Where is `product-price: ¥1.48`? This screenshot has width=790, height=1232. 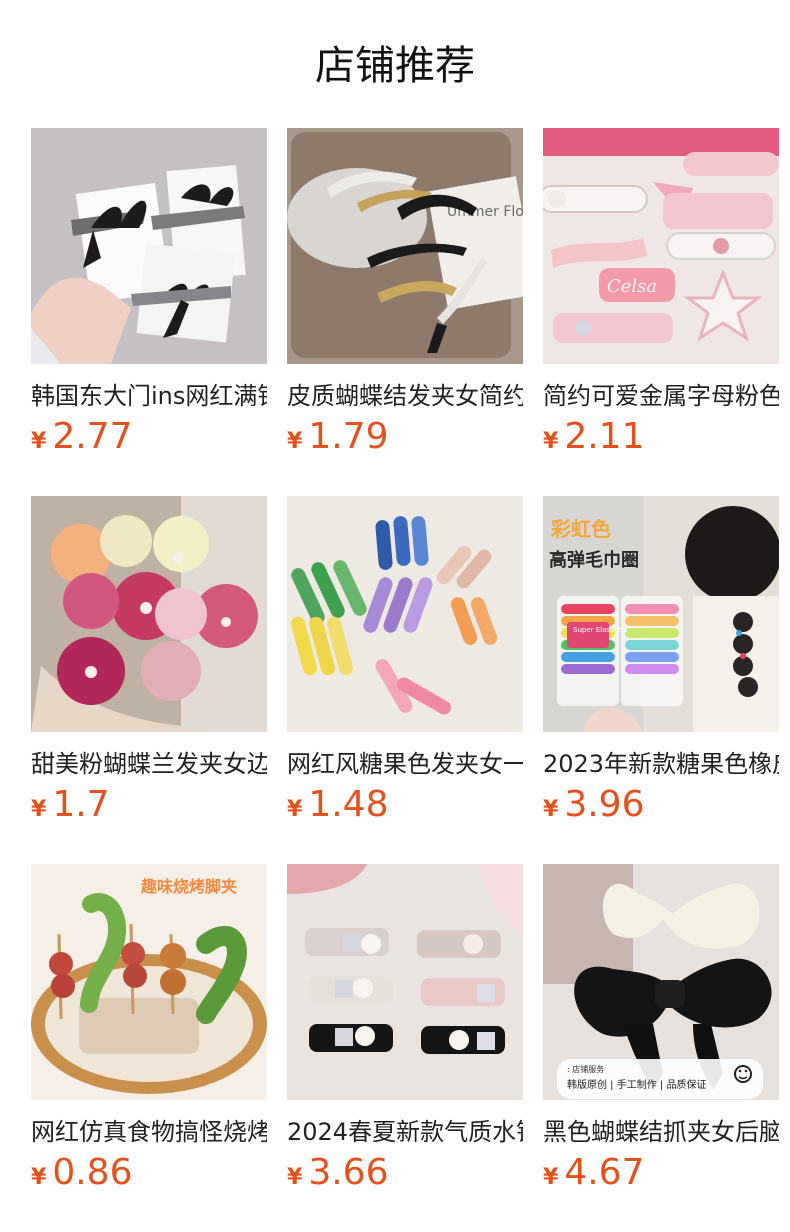 product-price: ¥1.48 is located at coordinates (337, 805).